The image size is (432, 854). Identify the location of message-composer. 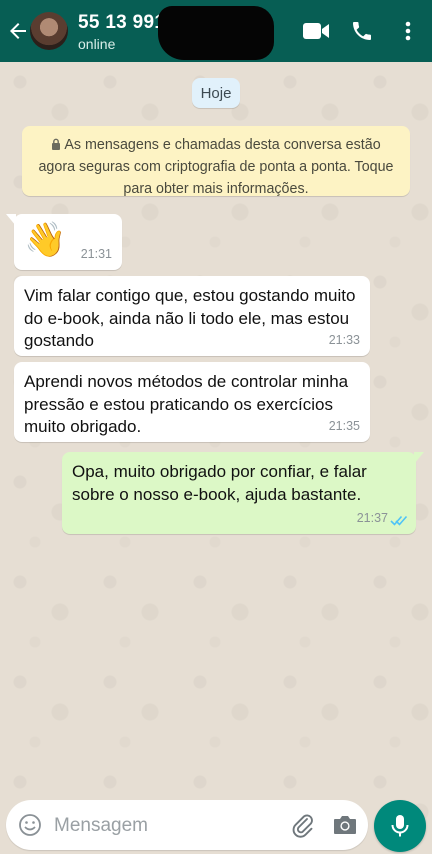
(187, 825).